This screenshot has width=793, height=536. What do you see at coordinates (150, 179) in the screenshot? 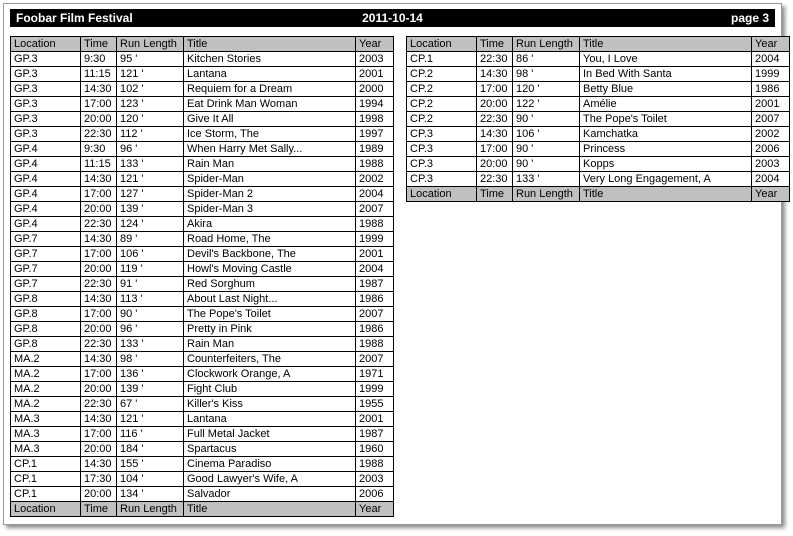
I see `cell-run-length: 121 '` at bounding box center [150, 179].